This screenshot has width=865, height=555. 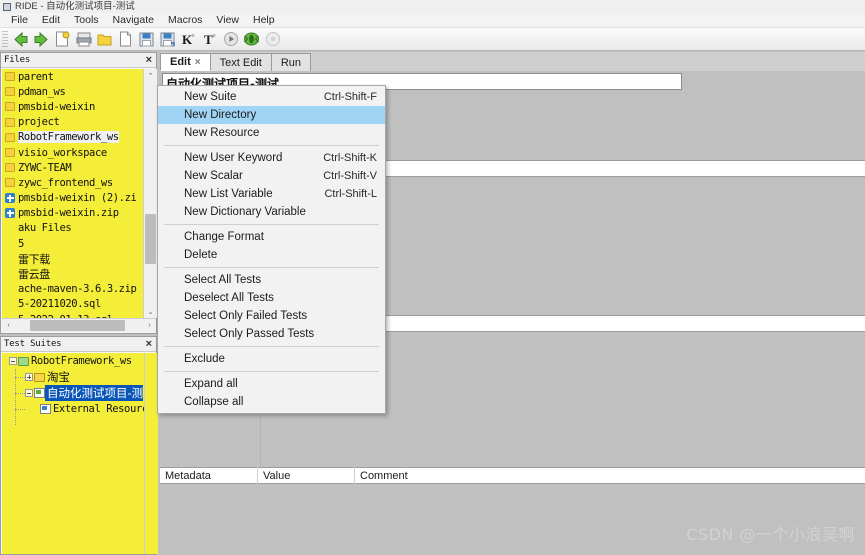 What do you see at coordinates (204, 359) in the screenshot?
I see `menu-item-label: Exclude` at bounding box center [204, 359].